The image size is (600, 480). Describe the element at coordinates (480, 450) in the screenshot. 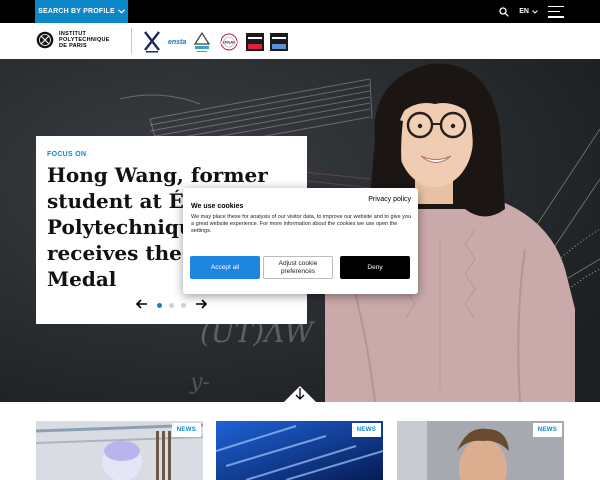

I see `news-card-3: NEWS` at that location.